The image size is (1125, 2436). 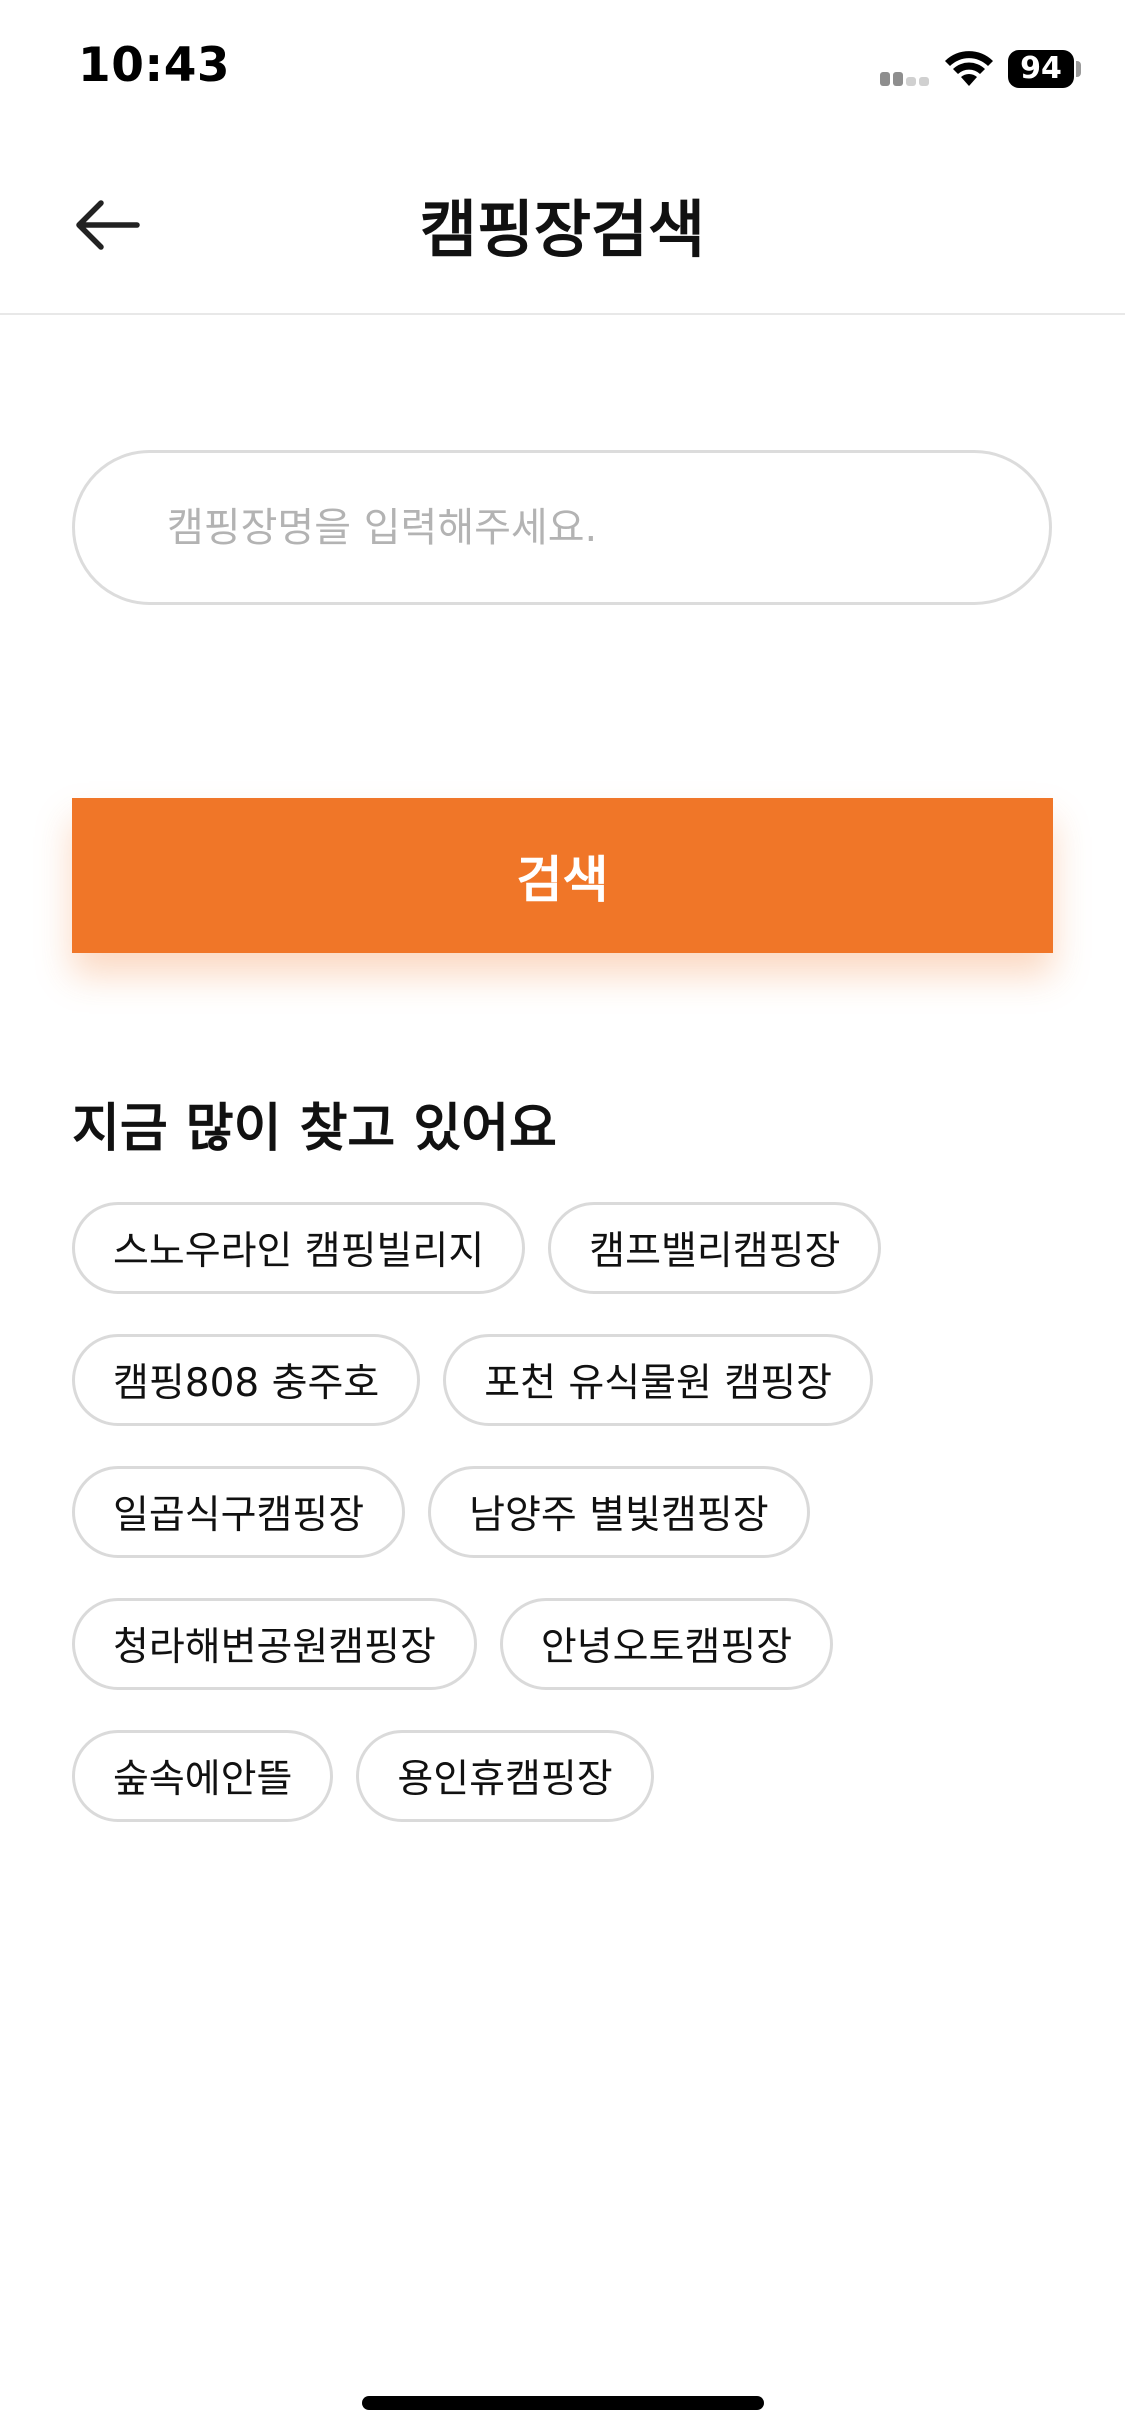 What do you see at coordinates (505, 1776) in the screenshot?
I see `popular-tag: 용인휴캠핑장` at bounding box center [505, 1776].